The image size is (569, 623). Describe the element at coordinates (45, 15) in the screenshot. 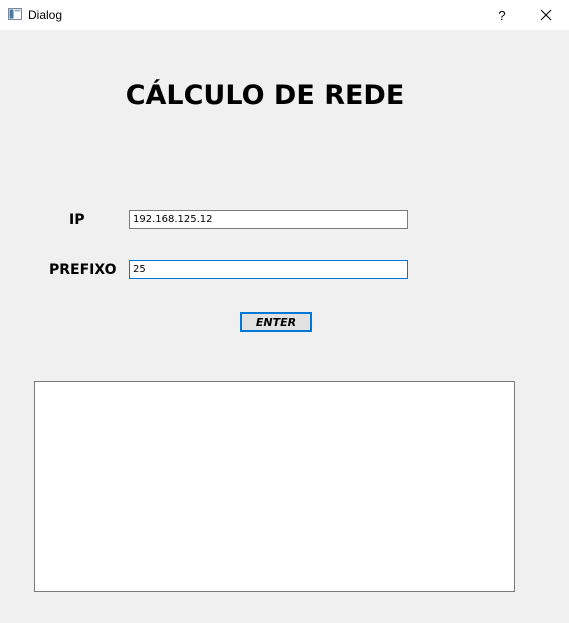

I see `window-title: Dialog` at that location.